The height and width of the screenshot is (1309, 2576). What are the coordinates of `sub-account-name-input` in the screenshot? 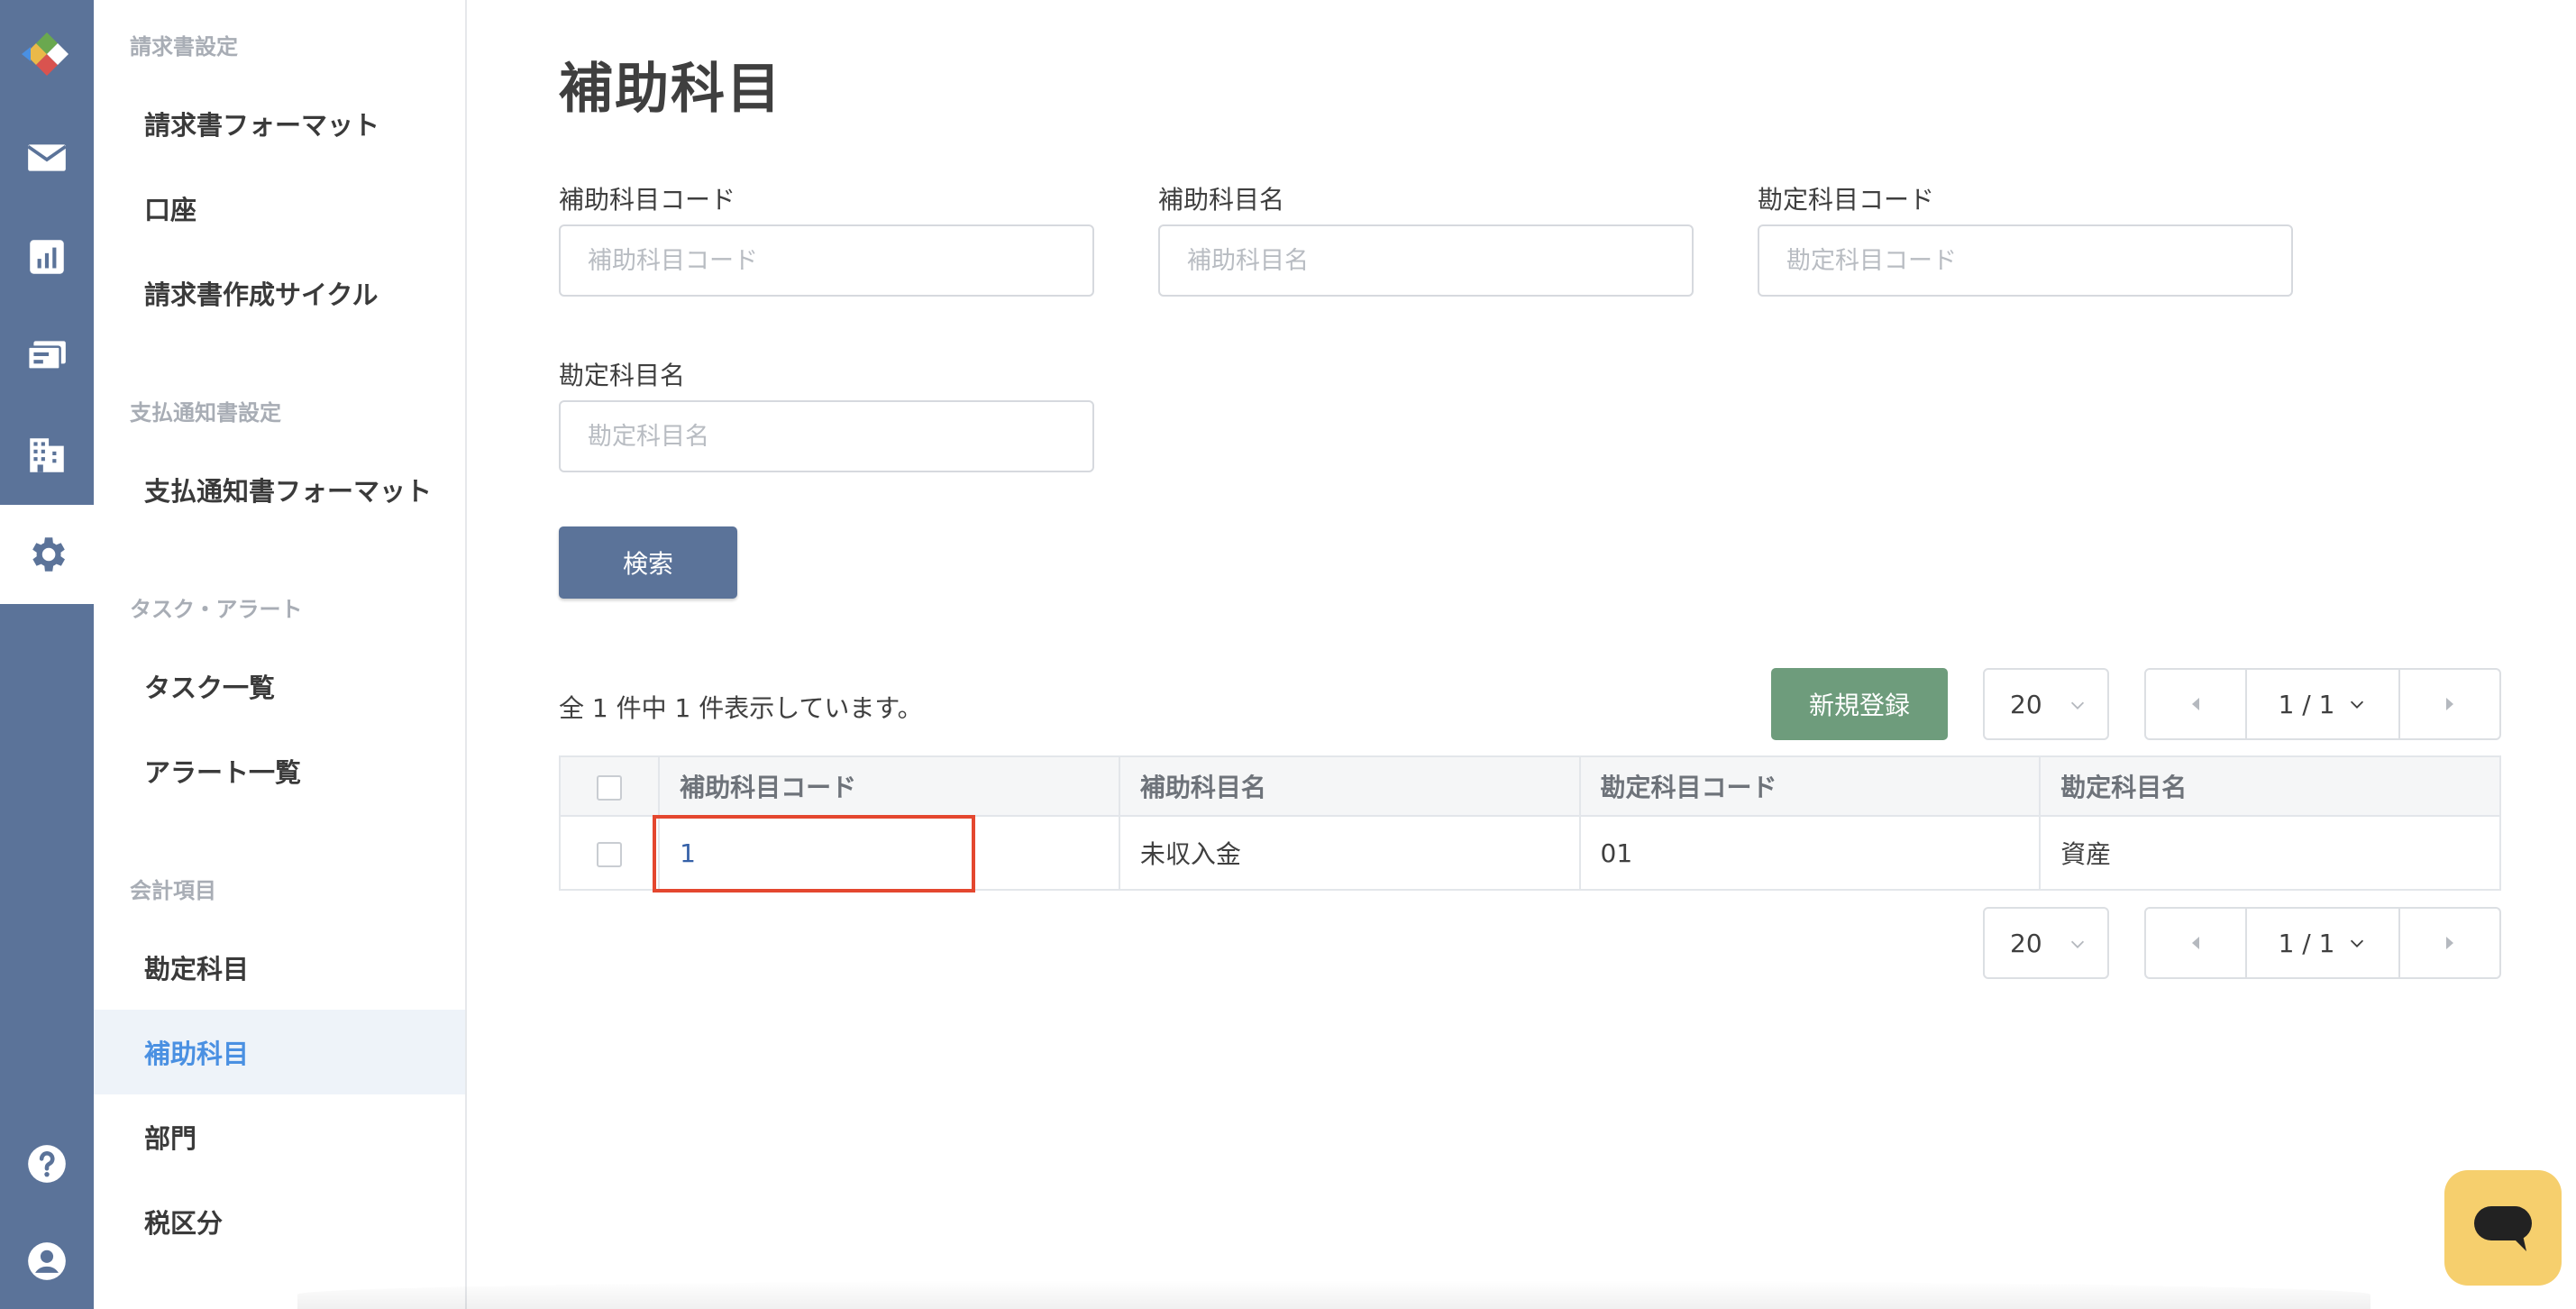 It's located at (1426, 260).